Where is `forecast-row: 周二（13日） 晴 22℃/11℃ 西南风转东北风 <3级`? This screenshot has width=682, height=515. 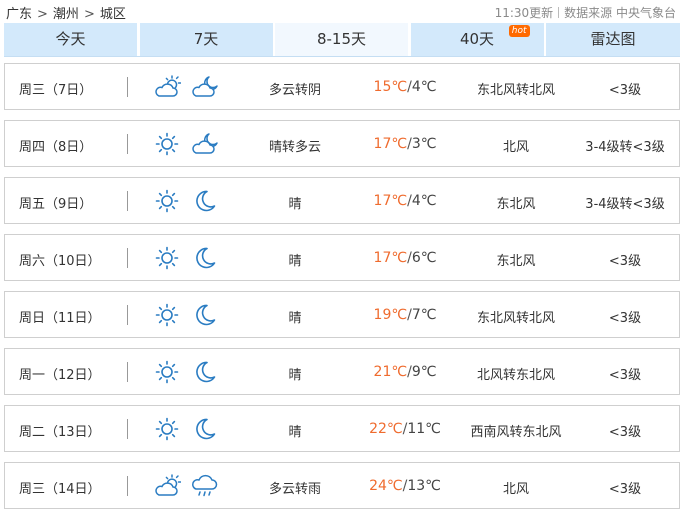 forecast-row: 周二（13日） 晴 22℃/11℃ 西南风转东北风 <3级 is located at coordinates (342, 428).